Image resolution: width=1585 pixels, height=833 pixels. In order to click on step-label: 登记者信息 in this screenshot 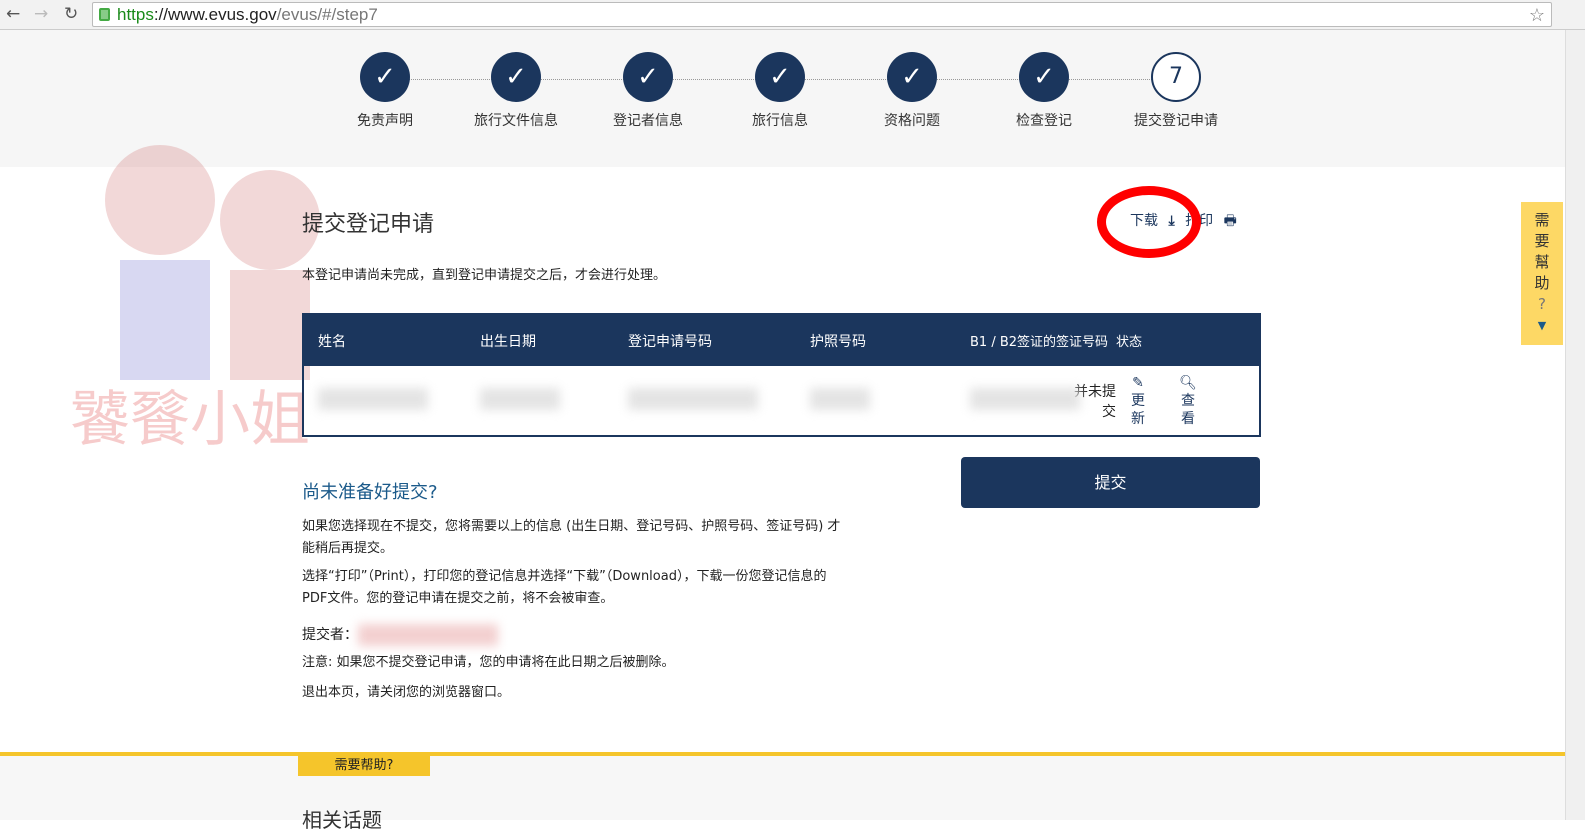, I will do `click(648, 121)`.